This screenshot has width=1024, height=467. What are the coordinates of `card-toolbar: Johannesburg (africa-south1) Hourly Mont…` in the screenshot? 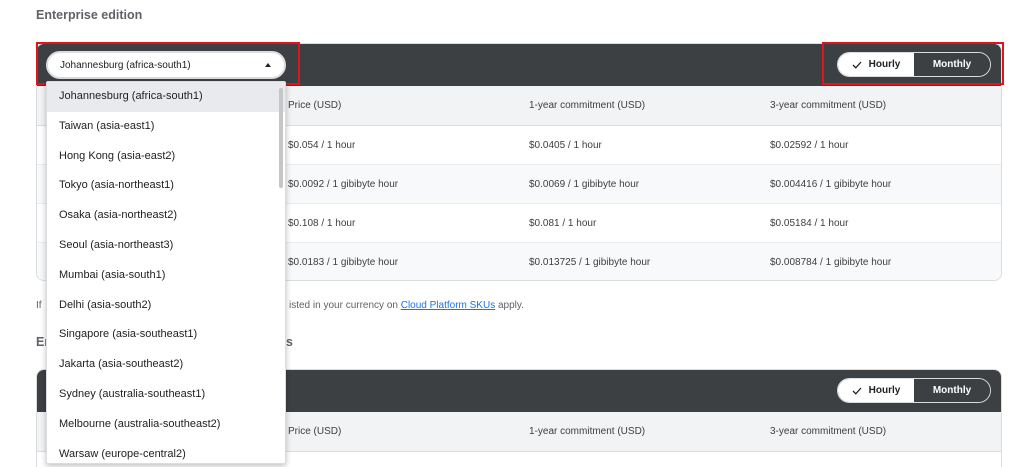 It's located at (519, 65).